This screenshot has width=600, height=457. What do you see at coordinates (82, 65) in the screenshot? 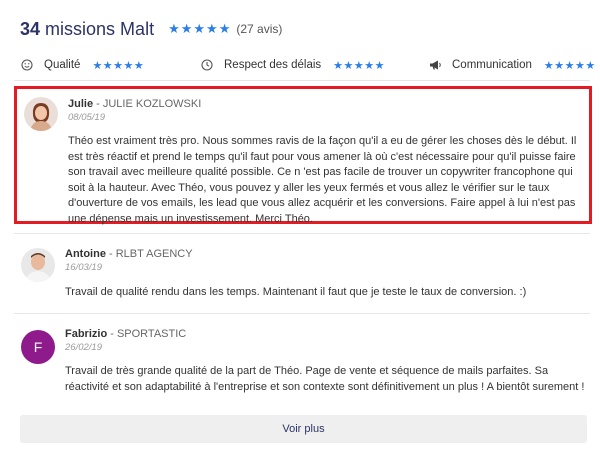
I see `criterion-quality: Qualité ★★★★★` at bounding box center [82, 65].